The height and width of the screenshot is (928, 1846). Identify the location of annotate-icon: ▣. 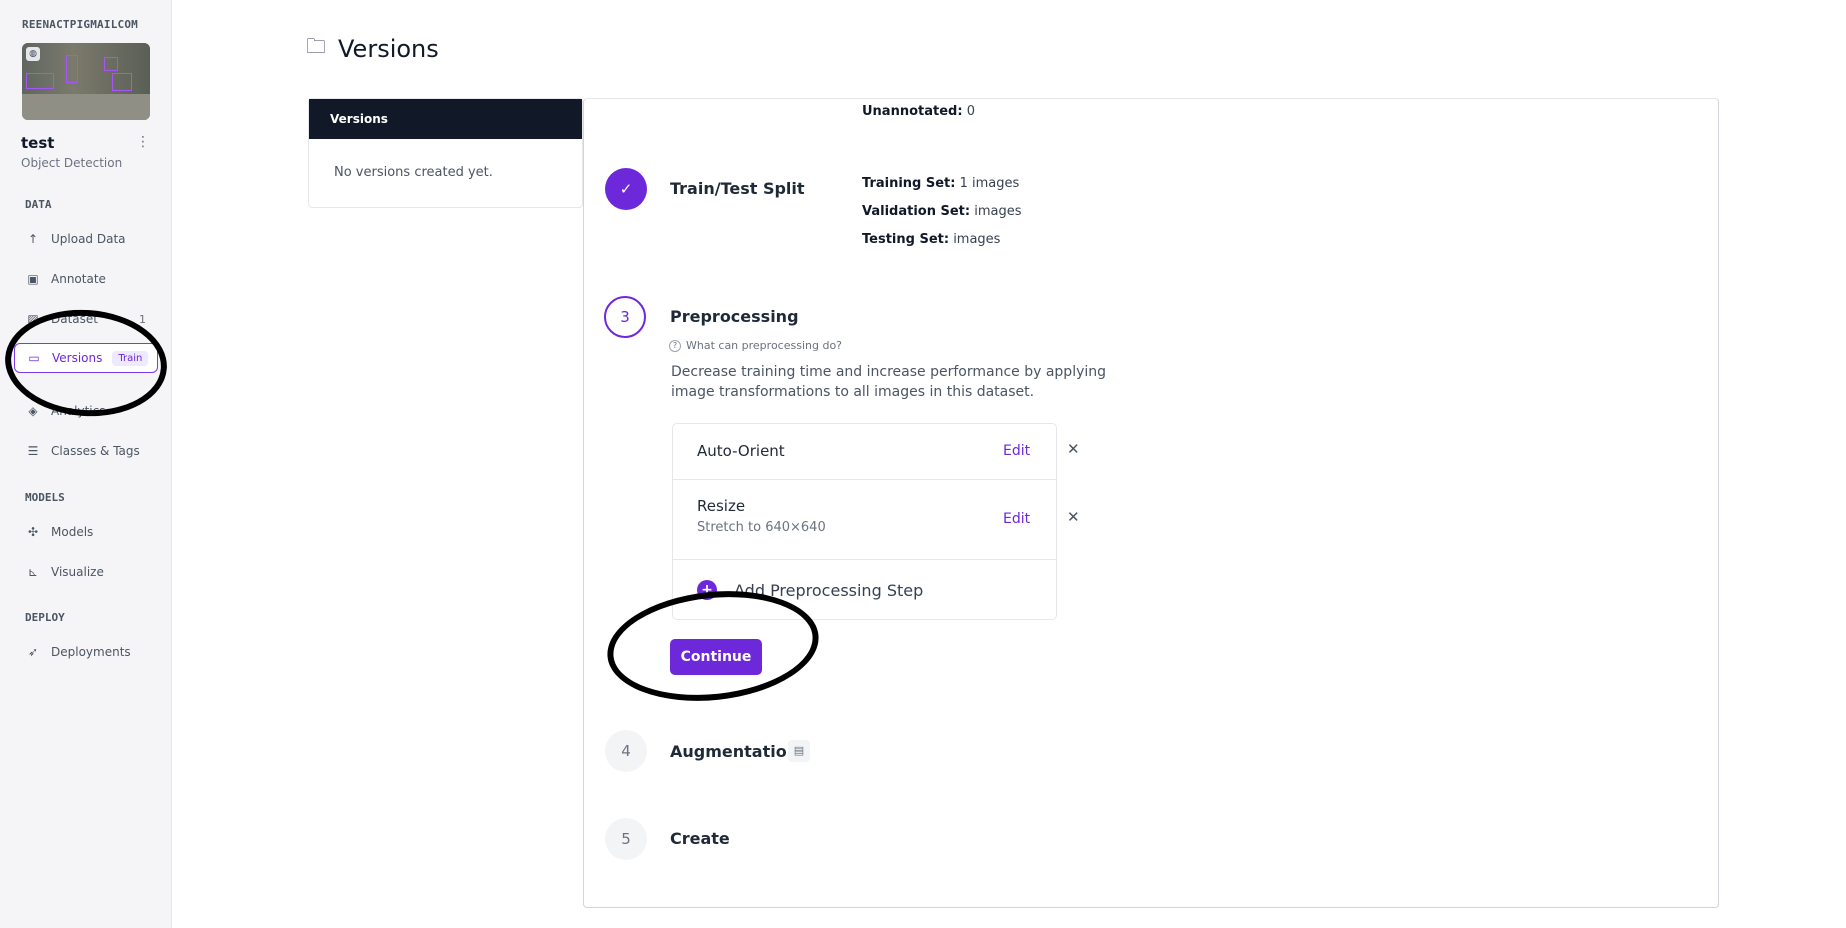
(33, 279).